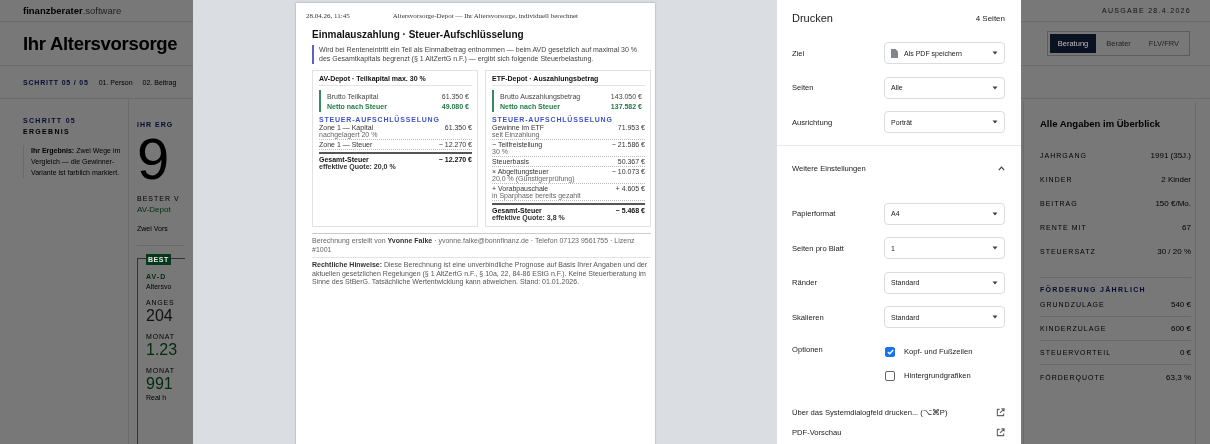 This screenshot has height=444, width=1210. What do you see at coordinates (1173, 203) in the screenshot?
I see `summary-value: 150 €/Mo.` at bounding box center [1173, 203].